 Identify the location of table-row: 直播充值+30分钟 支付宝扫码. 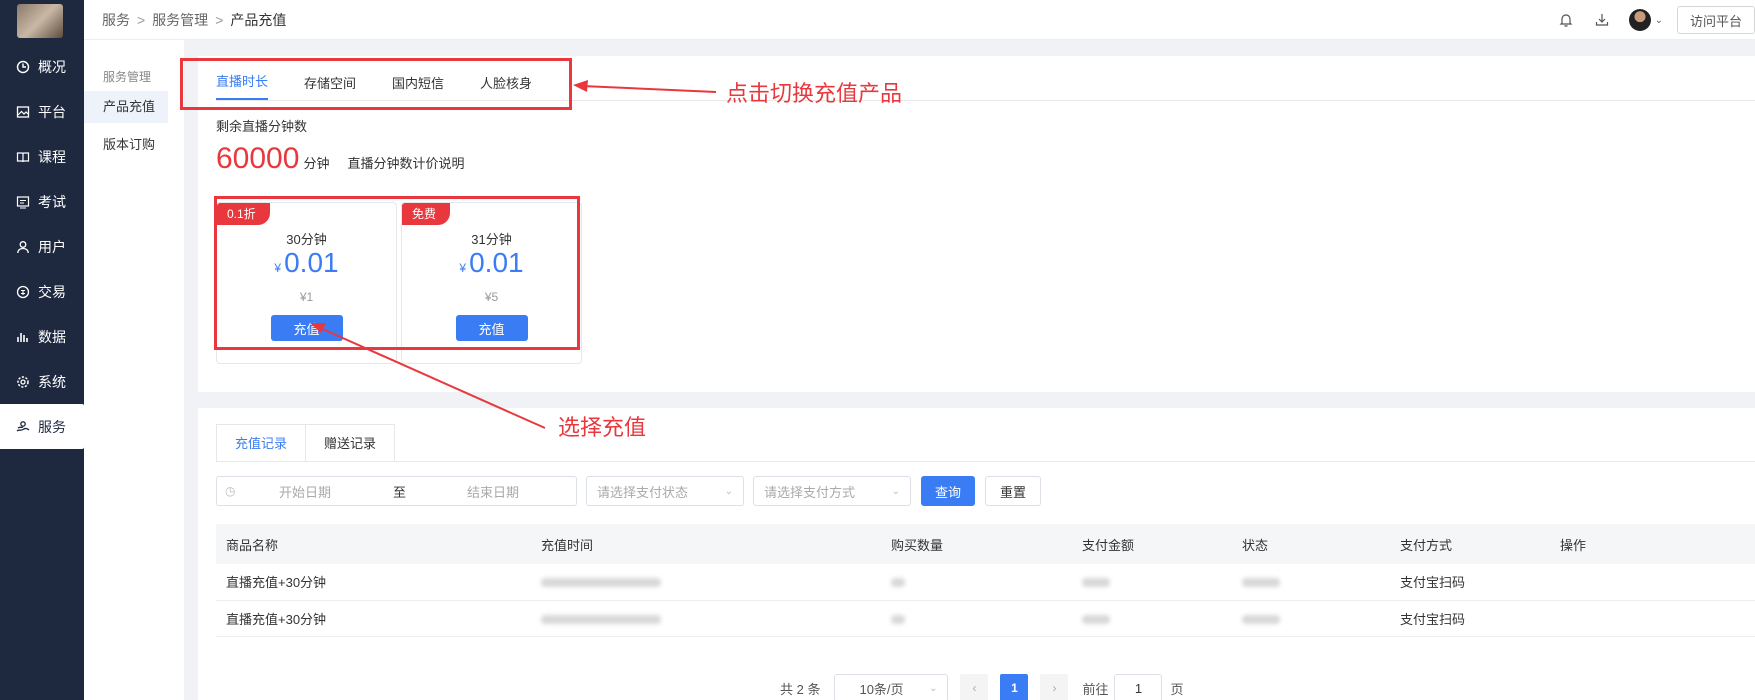
(985, 618).